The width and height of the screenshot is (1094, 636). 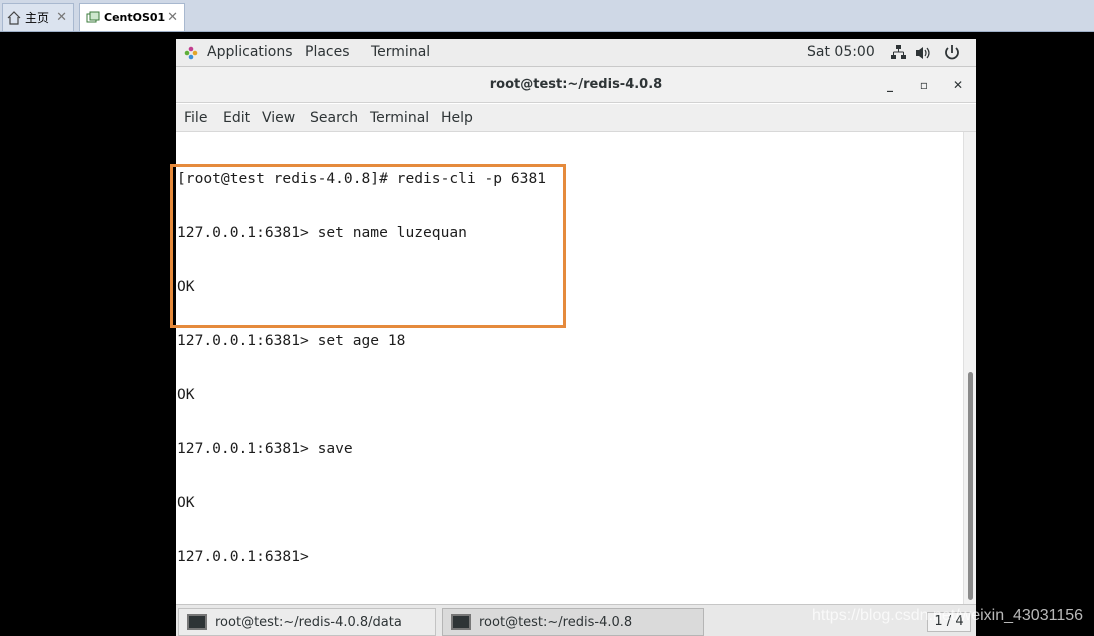 What do you see at coordinates (399, 118) in the screenshot?
I see `menu-terminal: Terminal` at bounding box center [399, 118].